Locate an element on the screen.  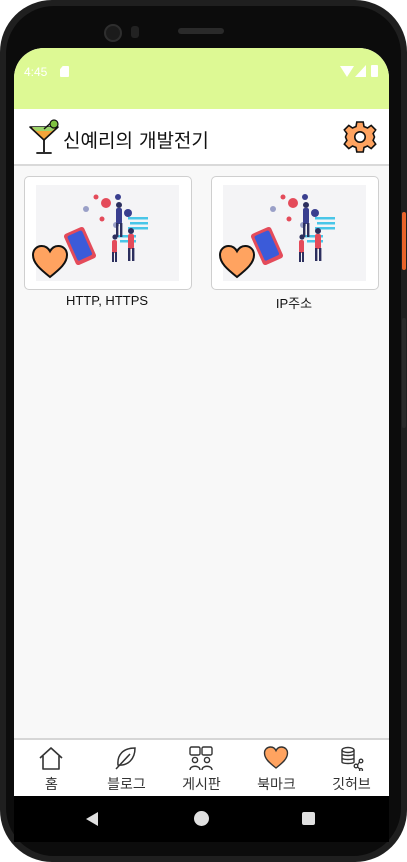
post-title: IP주소 is located at coordinates (294, 303).